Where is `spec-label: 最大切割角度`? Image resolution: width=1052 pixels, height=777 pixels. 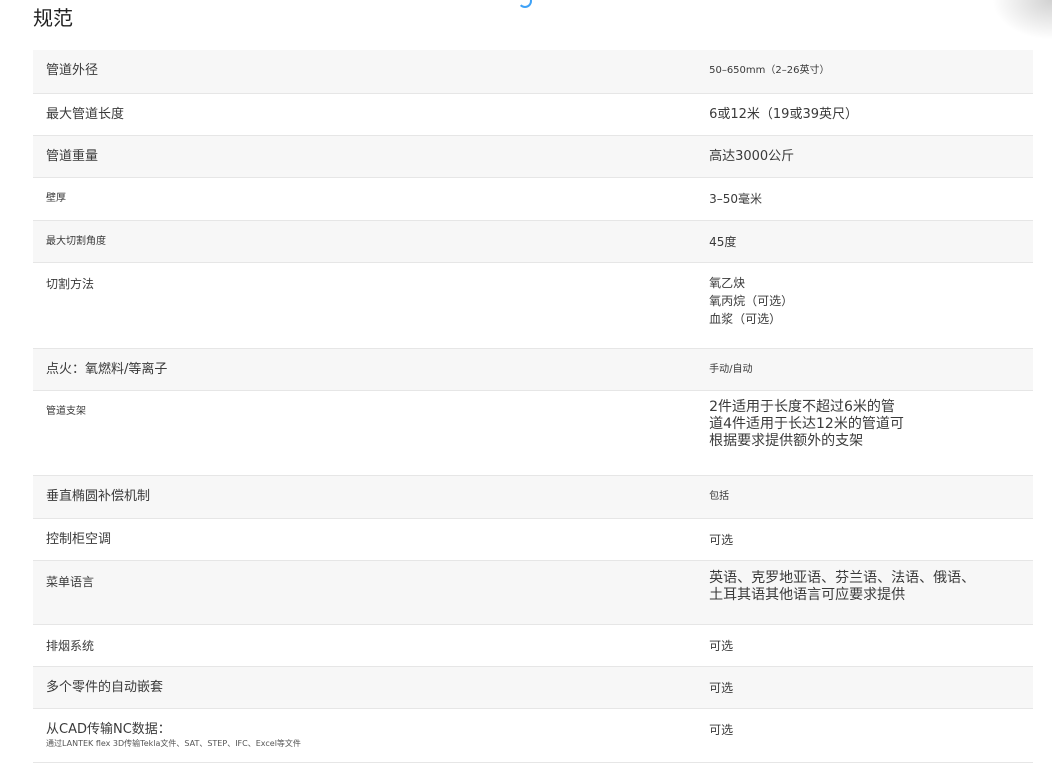 spec-label: 最大切割角度 is located at coordinates (76, 241).